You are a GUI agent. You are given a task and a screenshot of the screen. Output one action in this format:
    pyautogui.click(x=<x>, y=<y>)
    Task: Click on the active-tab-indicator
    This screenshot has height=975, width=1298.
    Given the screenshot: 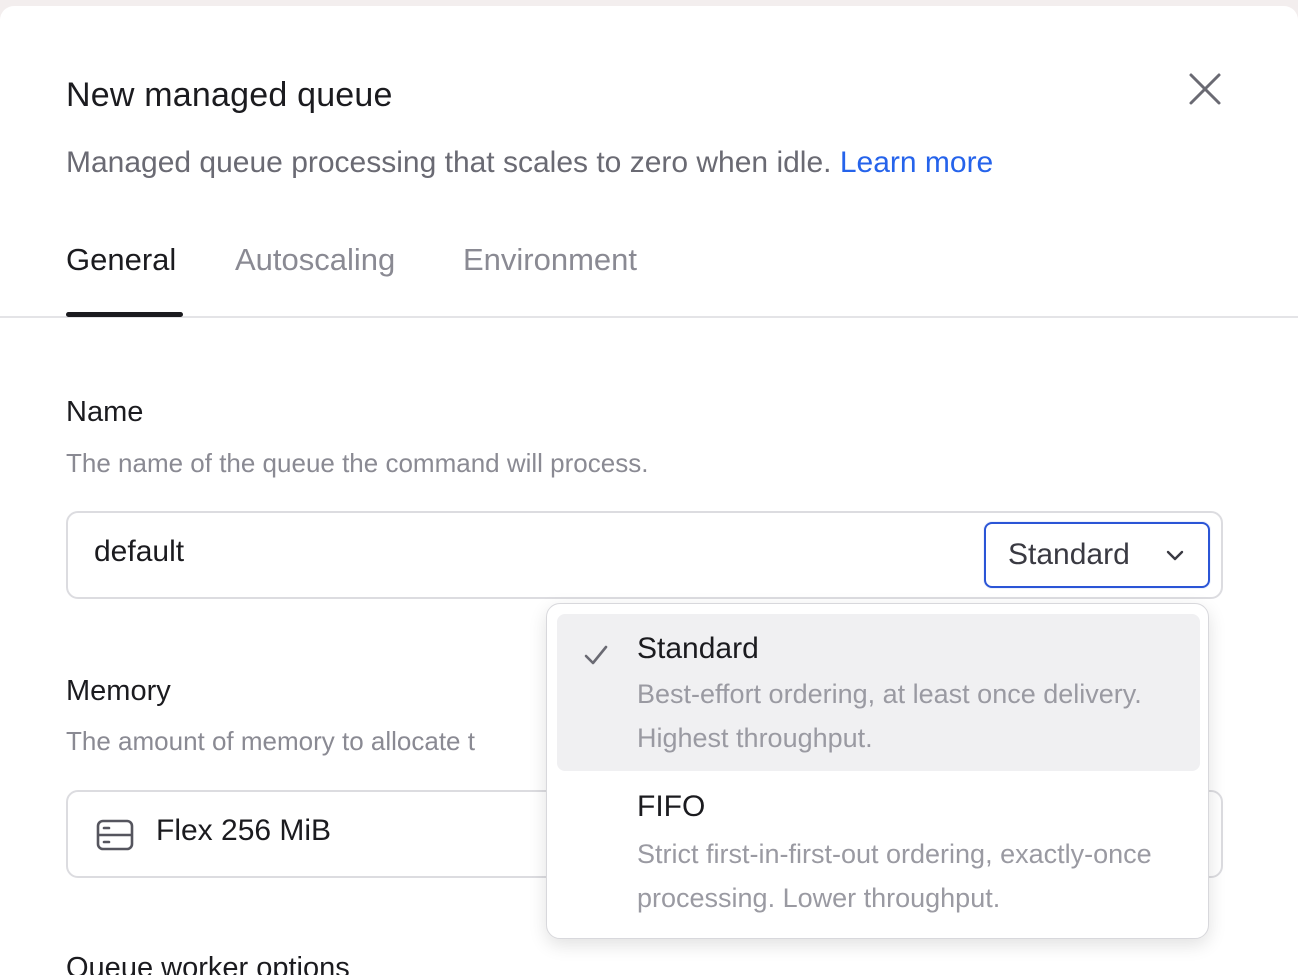 What is the action you would take?
    pyautogui.click(x=124, y=314)
    